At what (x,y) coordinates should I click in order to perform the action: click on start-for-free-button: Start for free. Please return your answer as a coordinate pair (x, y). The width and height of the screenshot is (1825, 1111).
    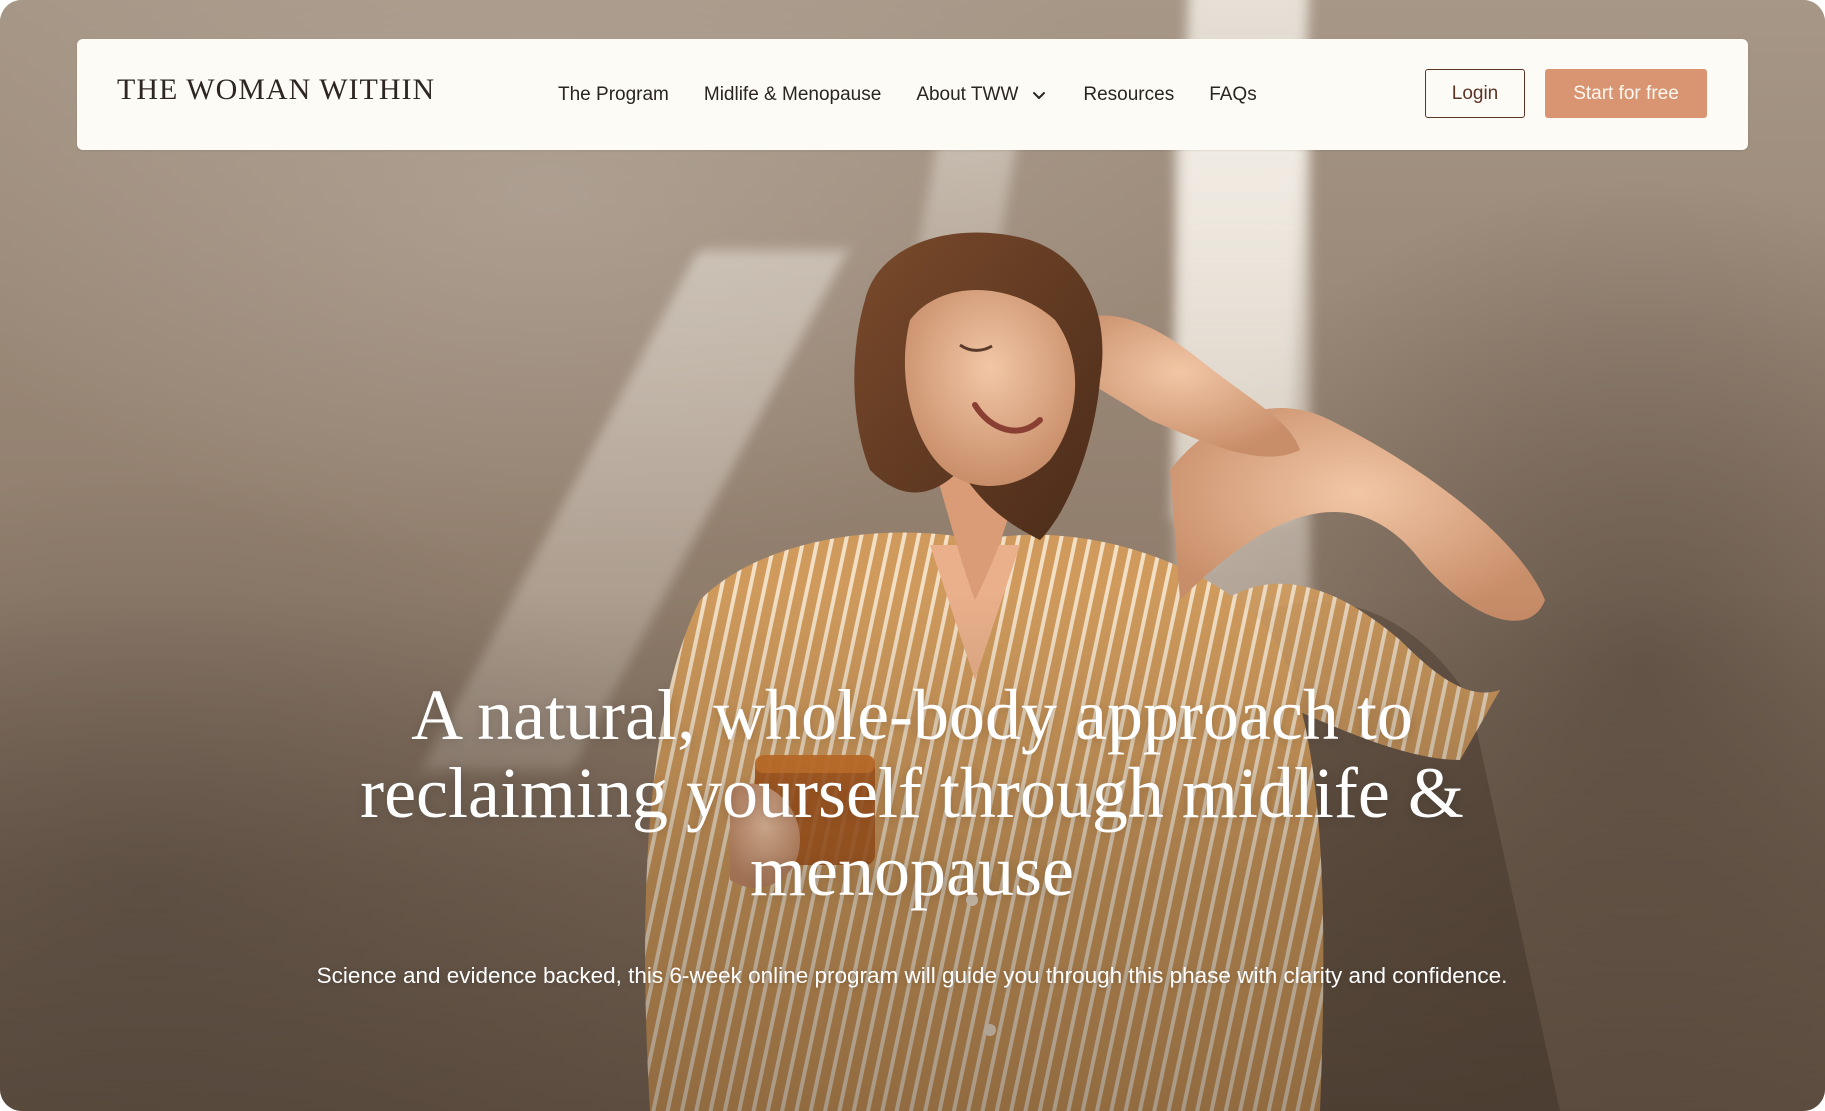
    Looking at the image, I should click on (1626, 93).